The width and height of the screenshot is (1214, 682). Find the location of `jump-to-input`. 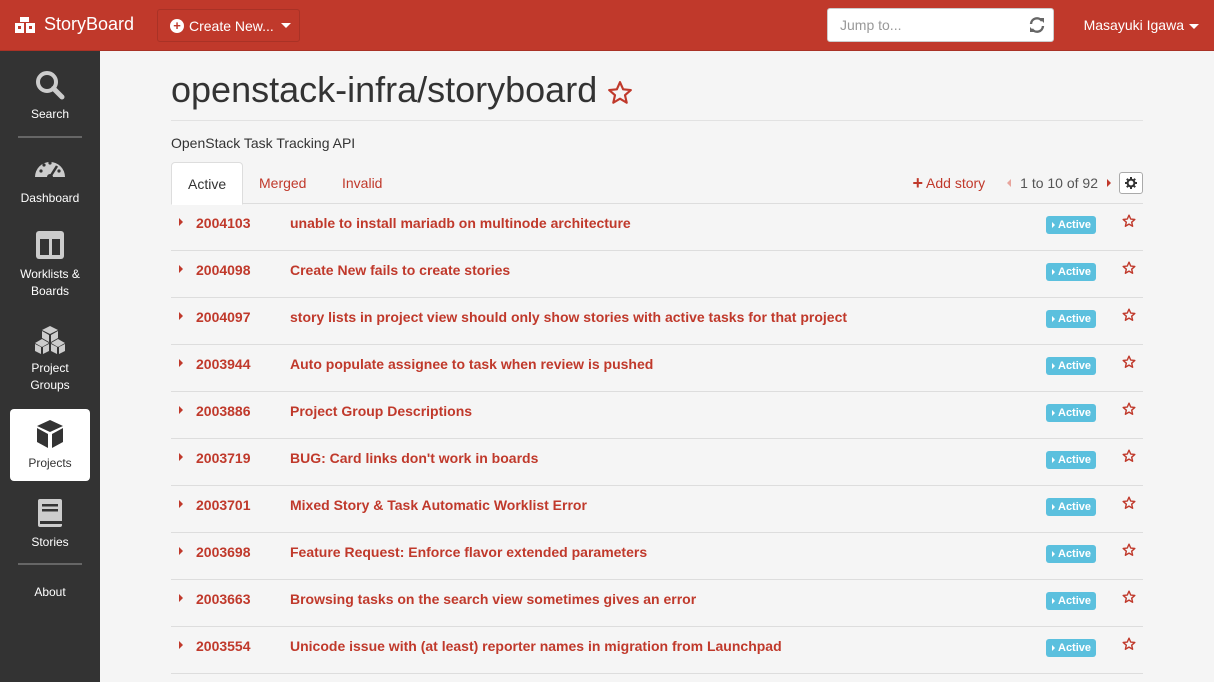

jump-to-input is located at coordinates (923, 25).